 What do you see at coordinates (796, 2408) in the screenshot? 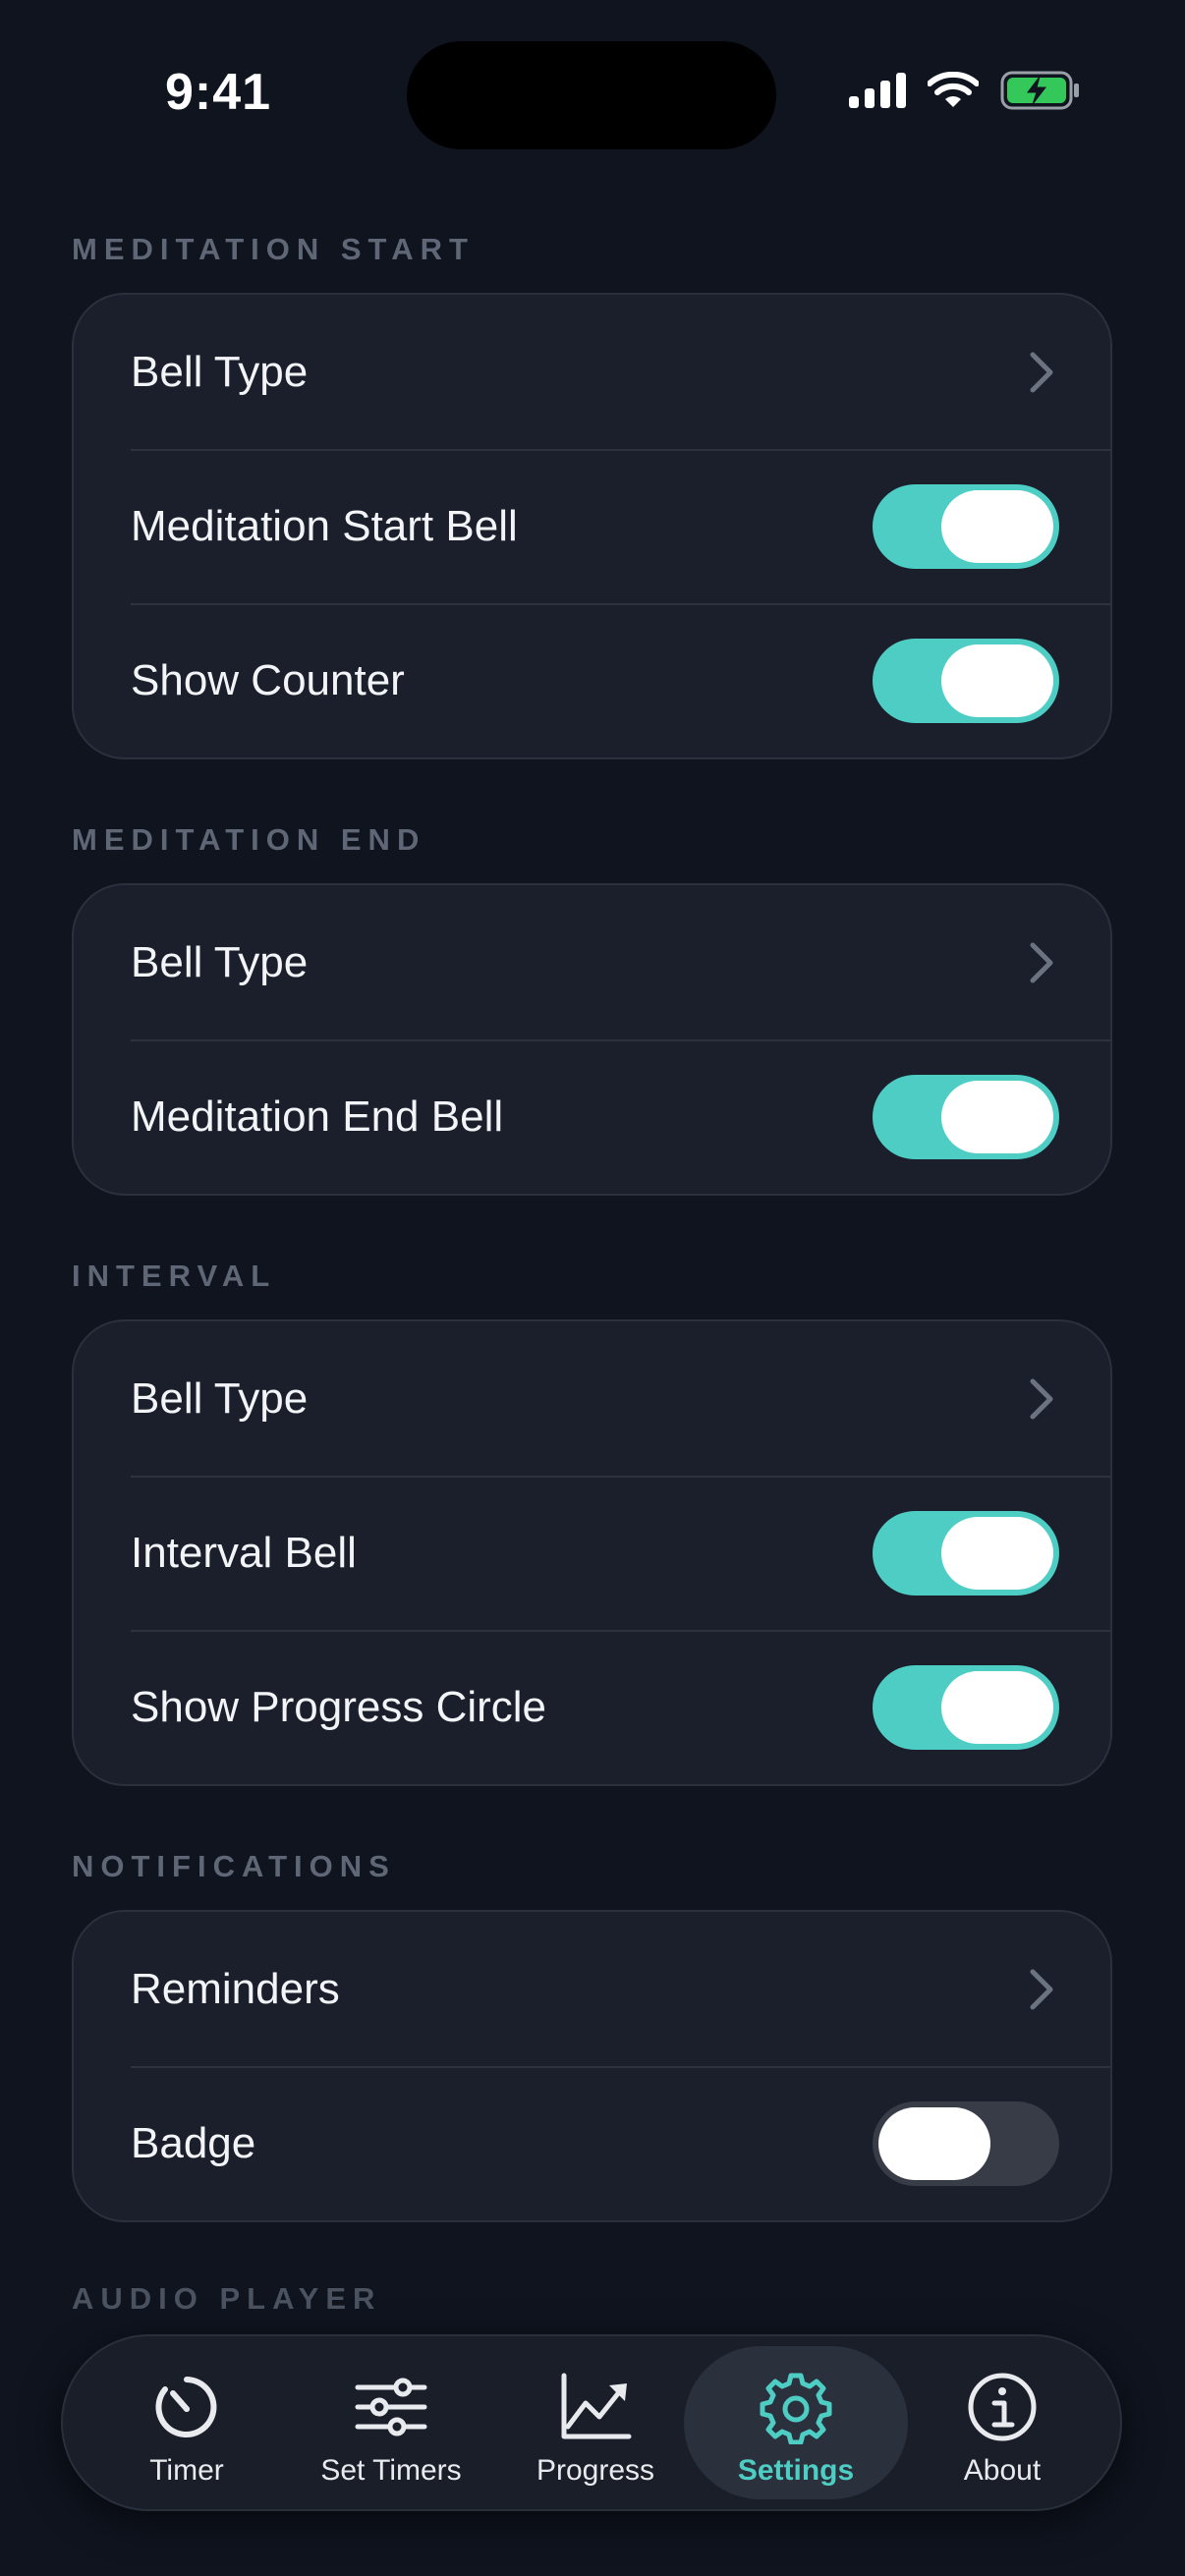
I see `gear-icon` at bounding box center [796, 2408].